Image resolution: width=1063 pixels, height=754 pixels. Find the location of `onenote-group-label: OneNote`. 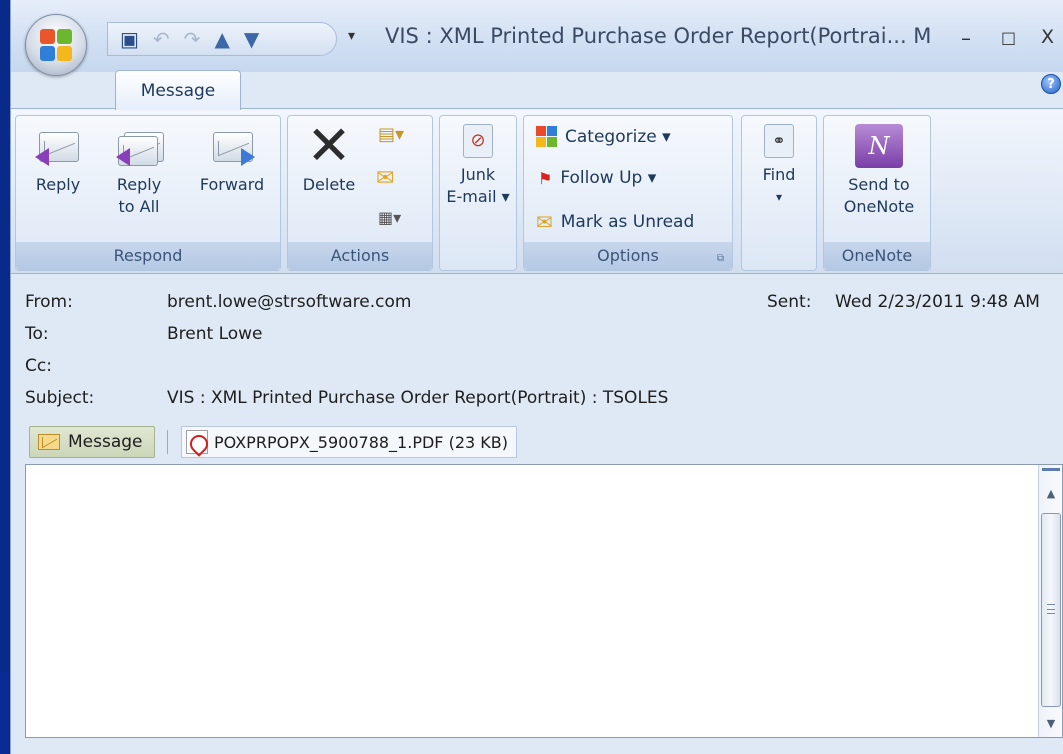

onenote-group-label: OneNote is located at coordinates (877, 256).